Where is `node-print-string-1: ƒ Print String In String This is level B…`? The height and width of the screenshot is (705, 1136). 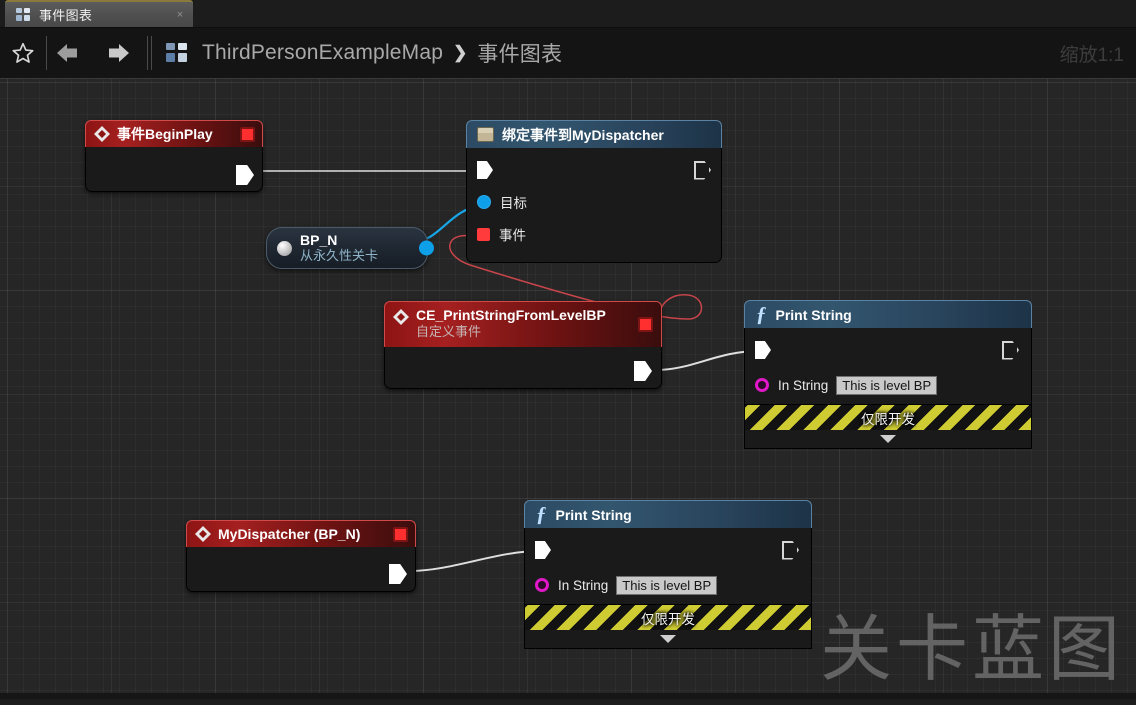 node-print-string-1: ƒ Print String In String This is level B… is located at coordinates (888, 374).